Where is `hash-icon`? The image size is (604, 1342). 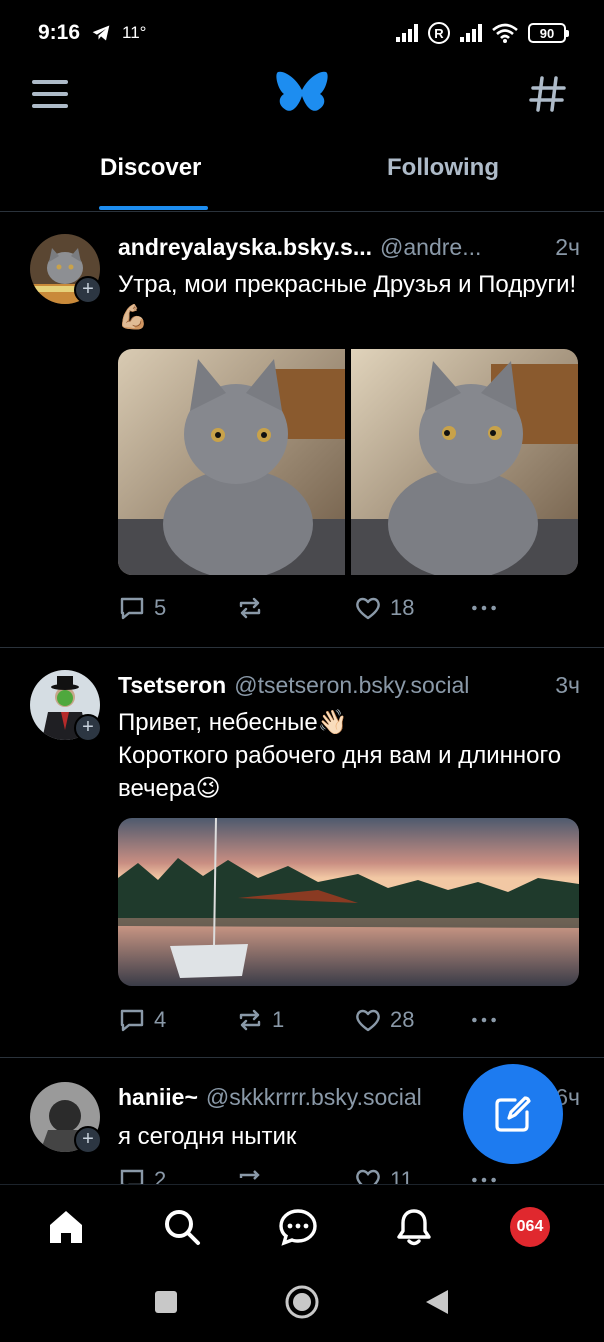 hash-icon is located at coordinates (548, 94).